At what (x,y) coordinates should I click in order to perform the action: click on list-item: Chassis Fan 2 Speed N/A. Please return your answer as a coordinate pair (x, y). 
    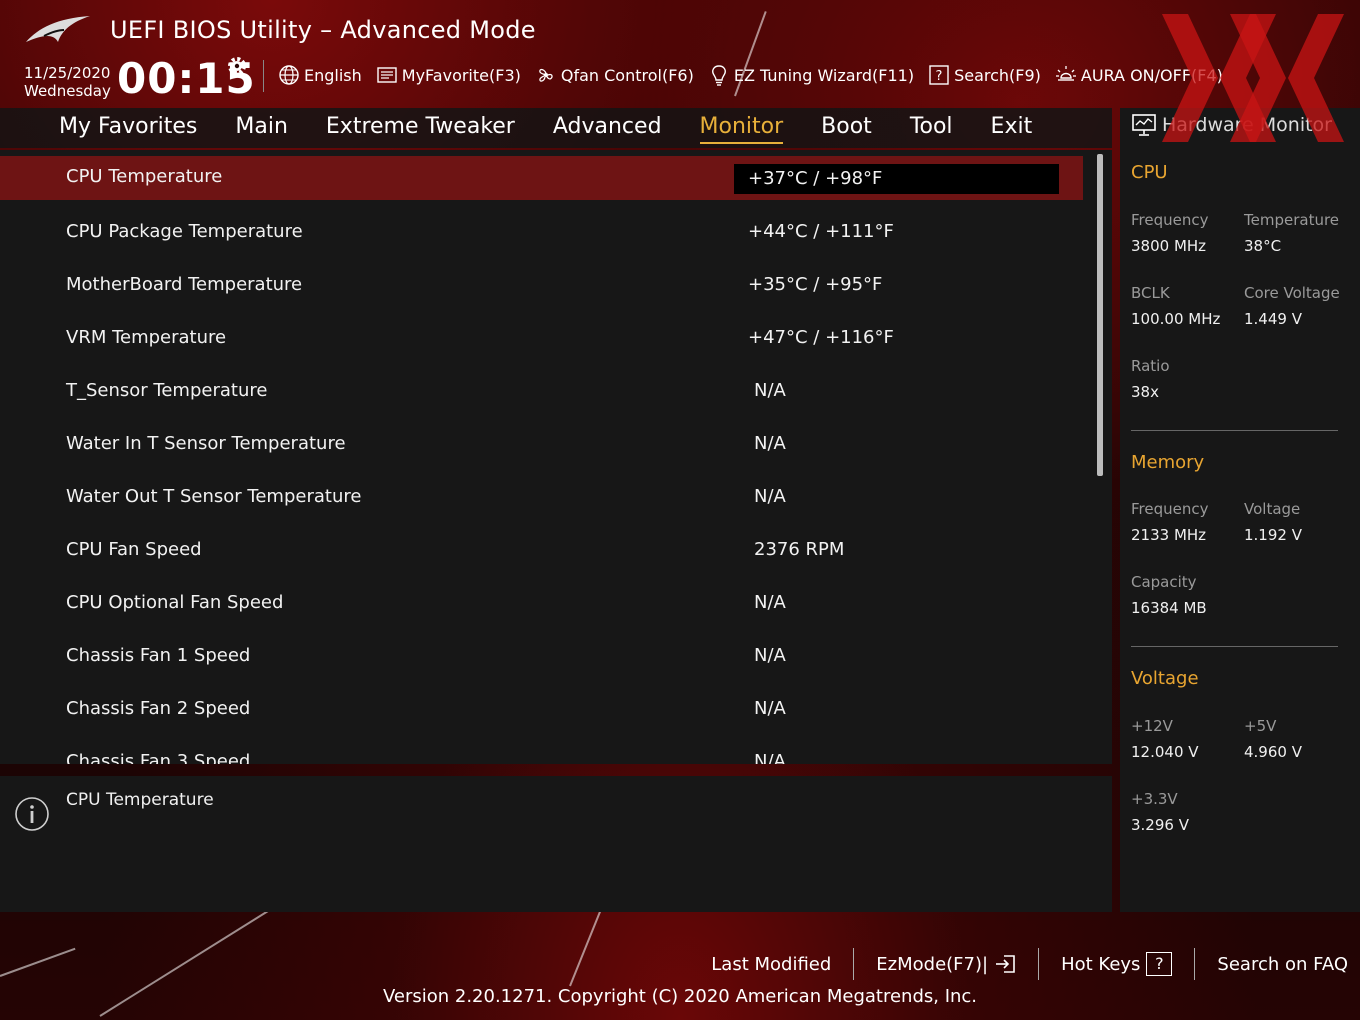
    Looking at the image, I should click on (541, 708).